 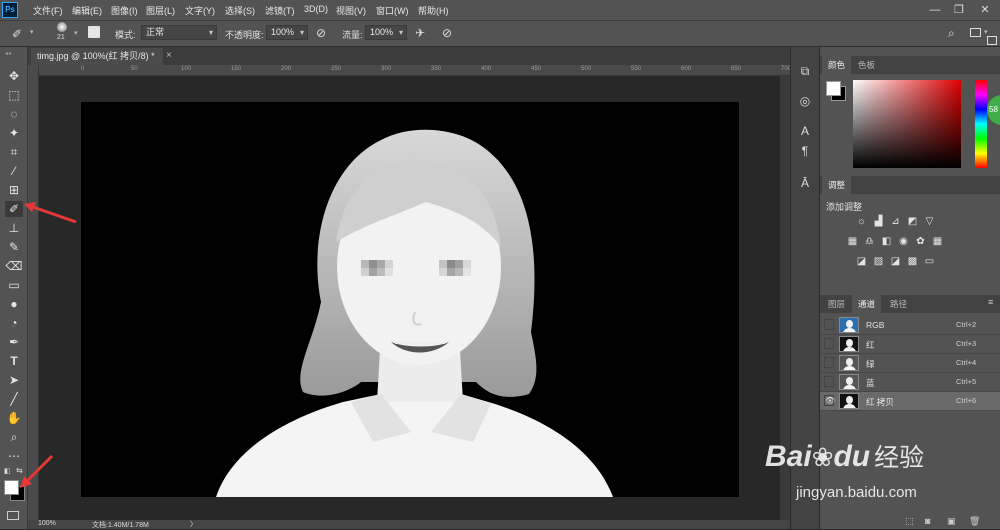 What do you see at coordinates (14, 437) in the screenshot?
I see `zoom-tool-icon: ⌕` at bounding box center [14, 437].